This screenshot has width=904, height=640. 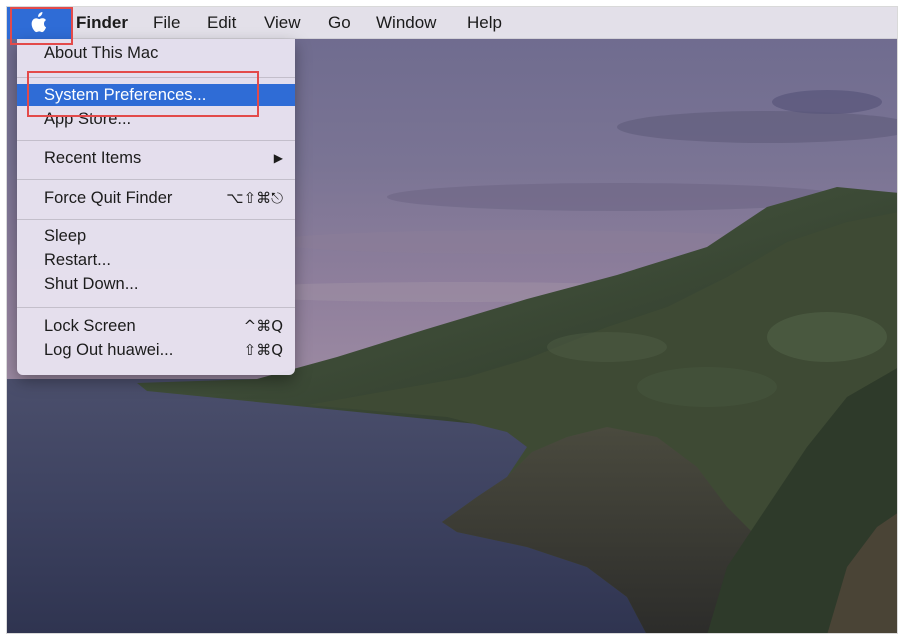 What do you see at coordinates (263, 326) in the screenshot?
I see `lock-screen-shortcut: ^⌘Q` at bounding box center [263, 326].